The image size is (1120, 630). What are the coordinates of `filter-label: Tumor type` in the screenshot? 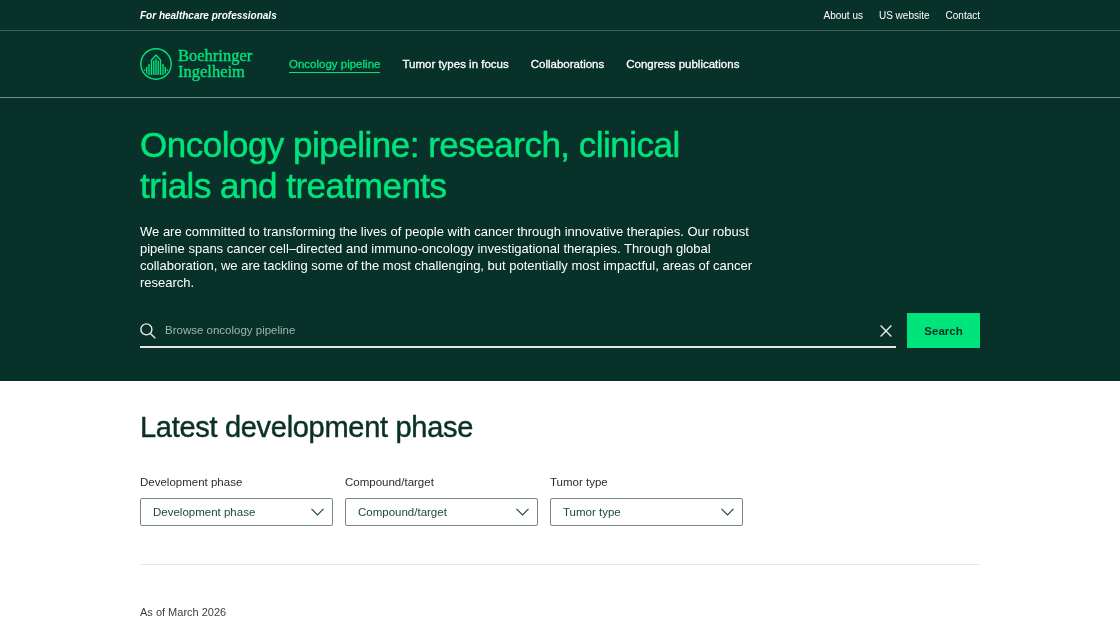 It's located at (579, 482).